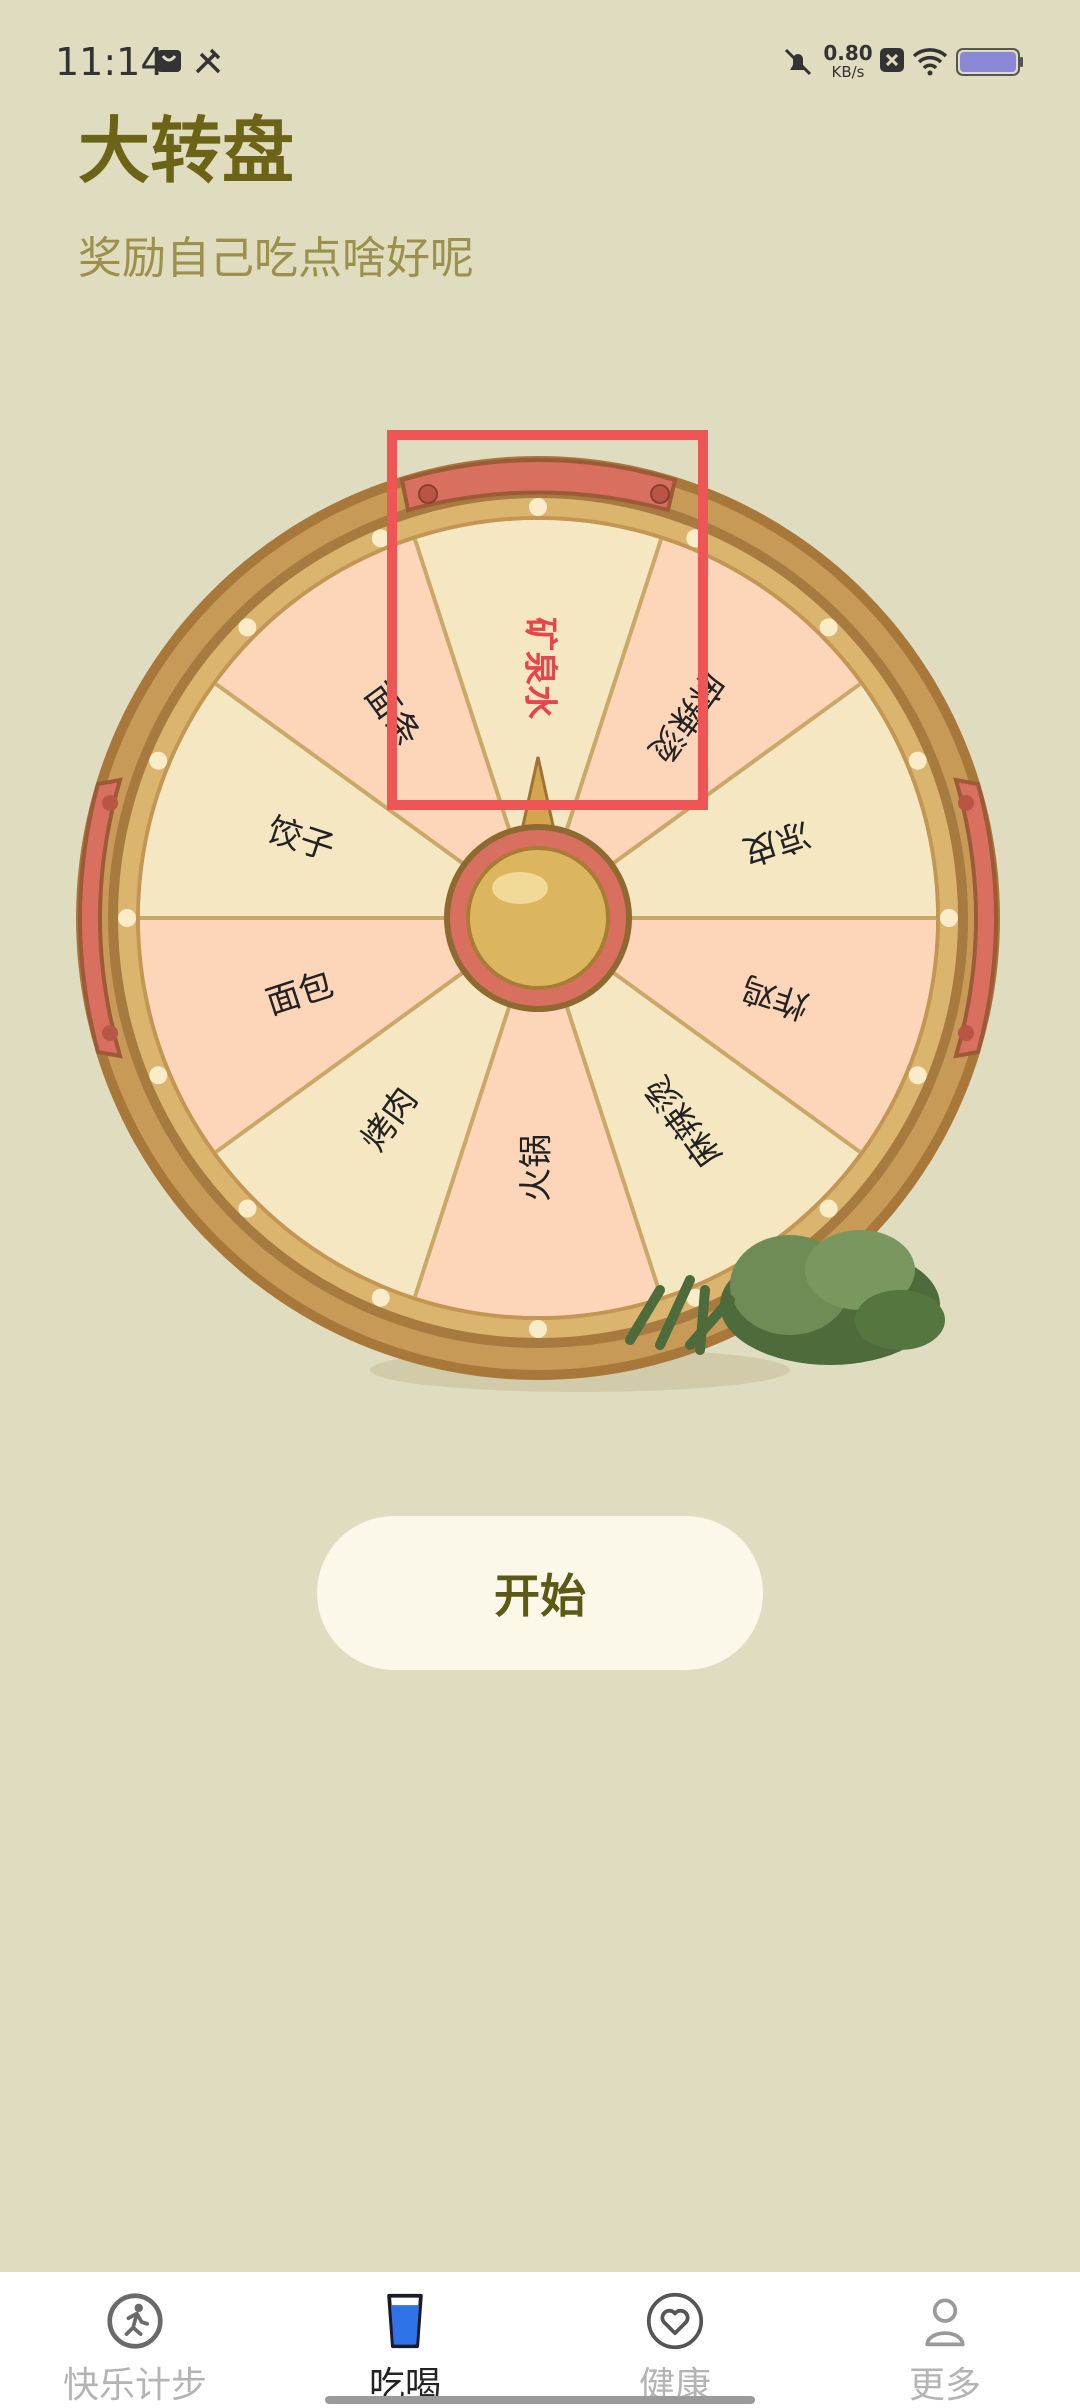  I want to click on running-person-icon, so click(135, 2321).